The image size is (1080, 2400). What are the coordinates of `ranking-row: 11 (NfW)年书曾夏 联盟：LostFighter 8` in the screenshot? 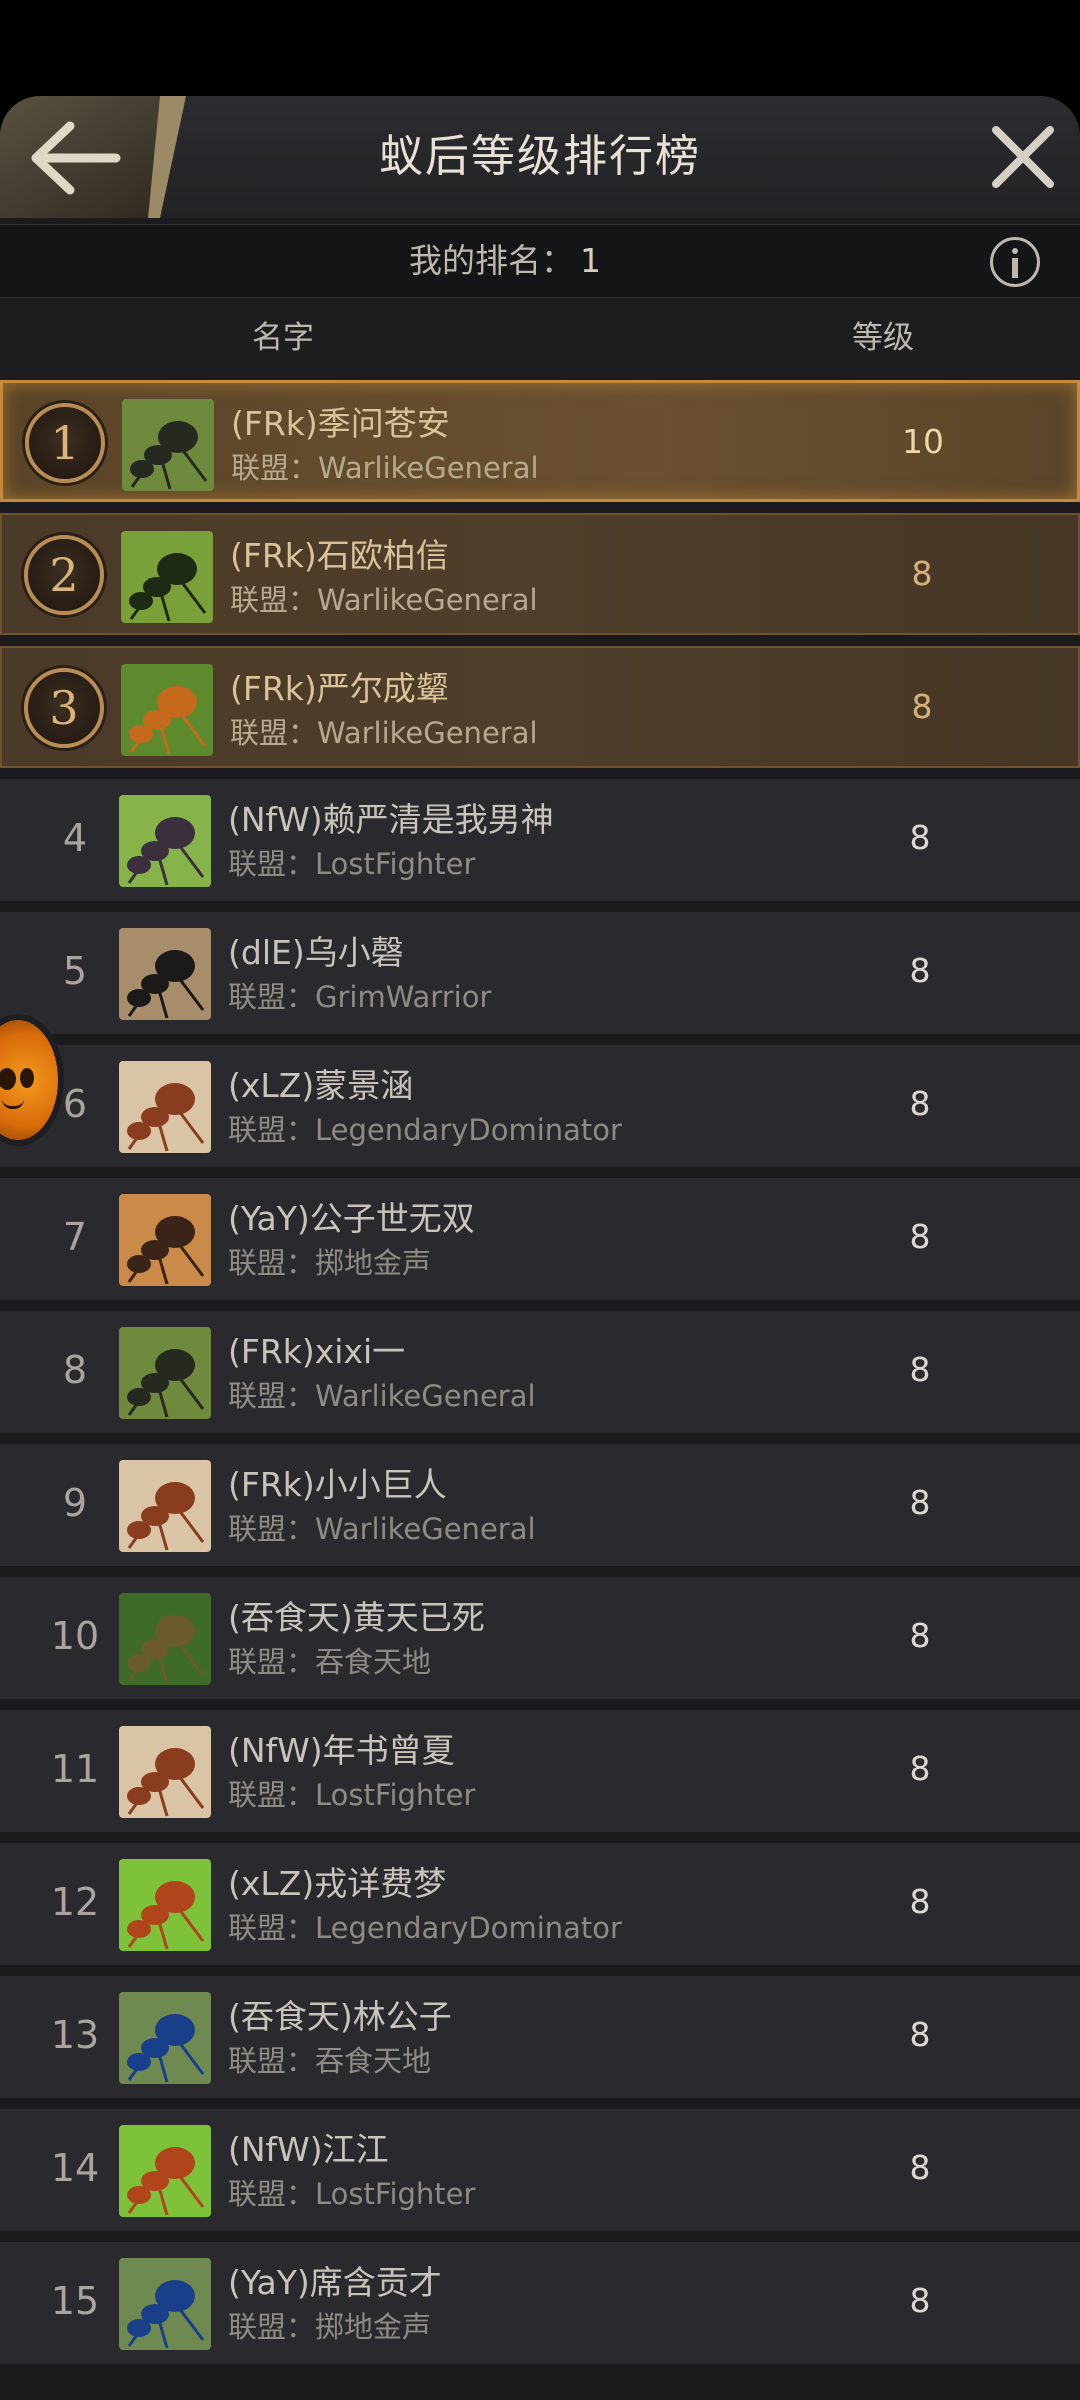 It's located at (540, 1771).